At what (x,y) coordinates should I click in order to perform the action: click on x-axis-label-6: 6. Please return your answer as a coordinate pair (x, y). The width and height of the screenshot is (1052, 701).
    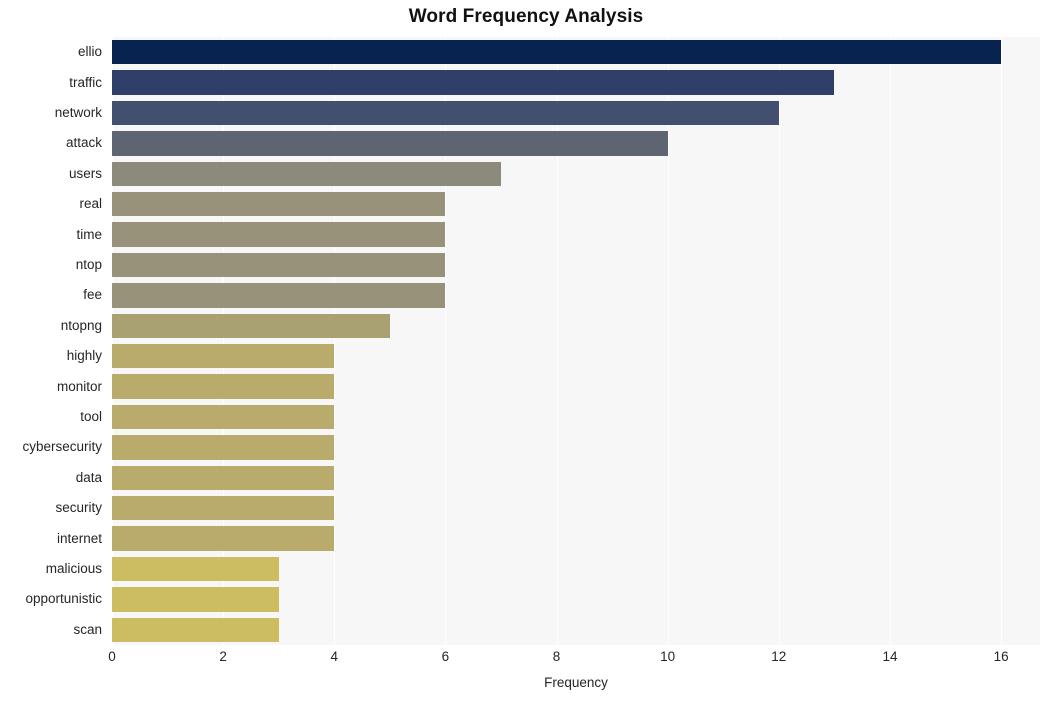
    Looking at the image, I should click on (445, 656).